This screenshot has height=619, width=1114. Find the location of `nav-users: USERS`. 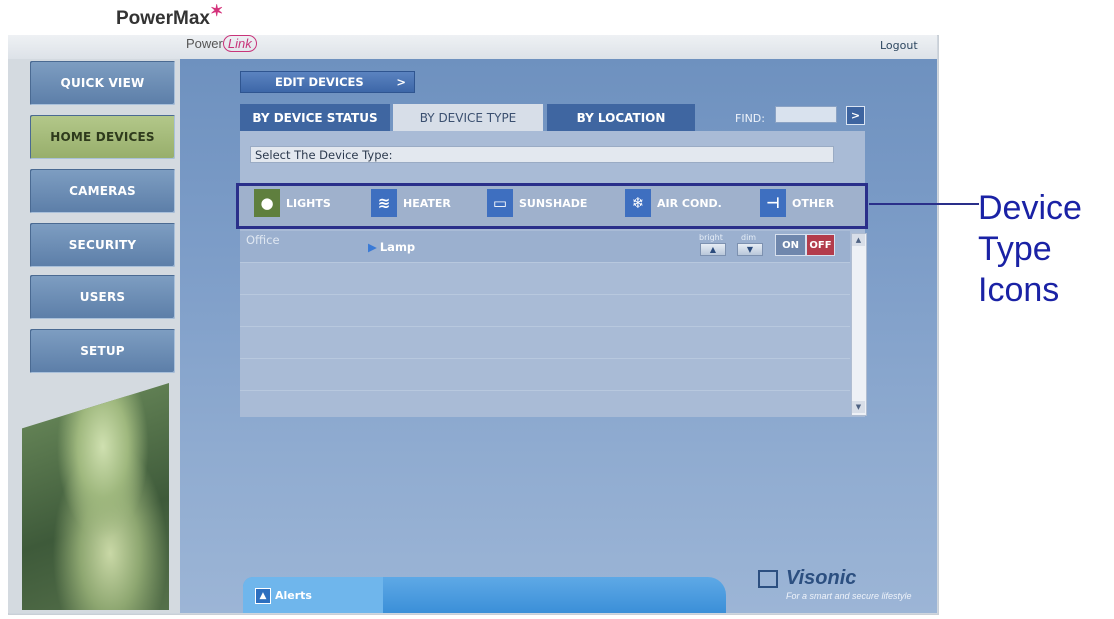

nav-users: USERS is located at coordinates (102, 297).